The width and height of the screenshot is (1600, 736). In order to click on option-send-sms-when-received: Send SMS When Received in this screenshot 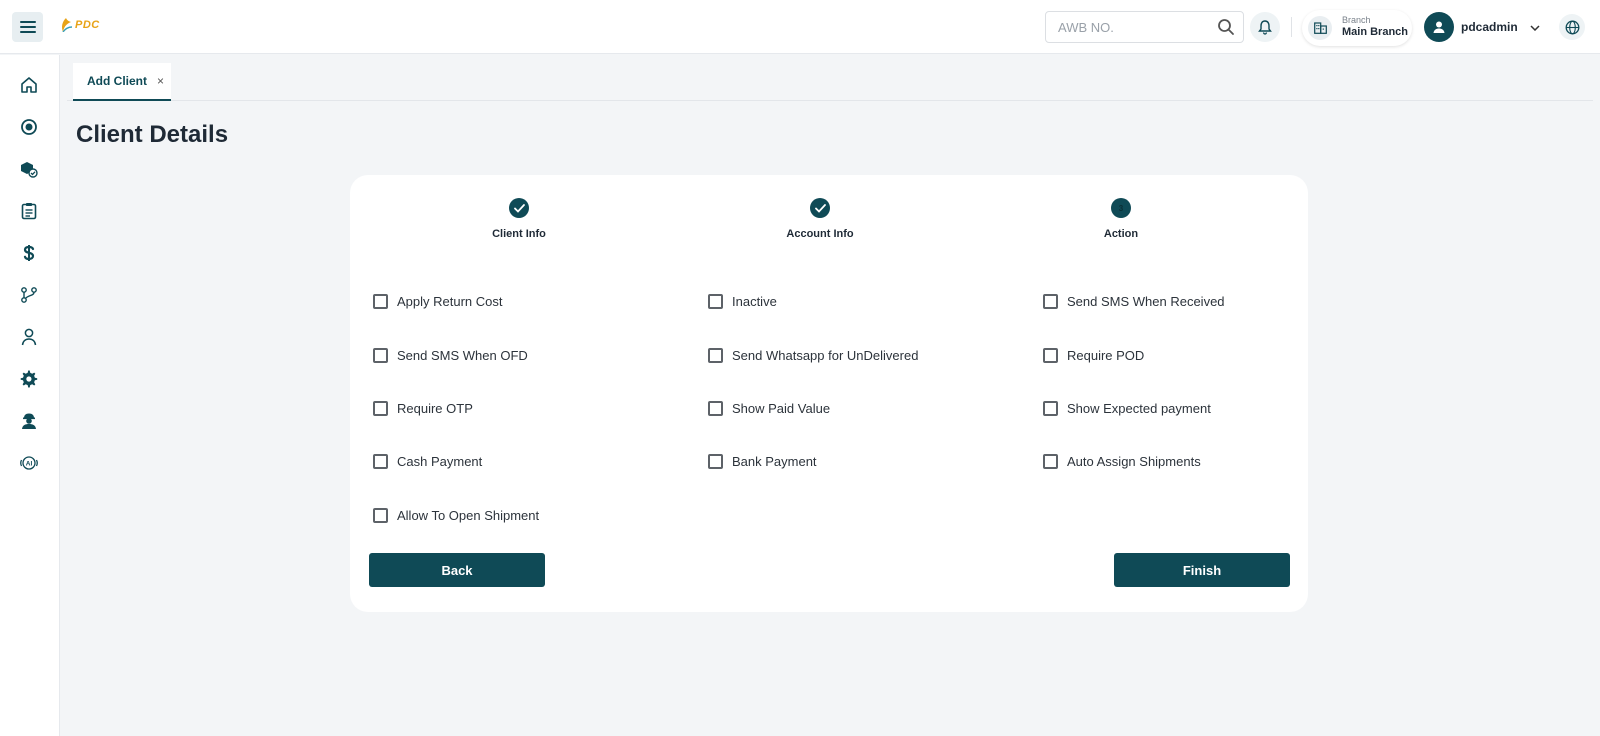, I will do `click(1134, 301)`.